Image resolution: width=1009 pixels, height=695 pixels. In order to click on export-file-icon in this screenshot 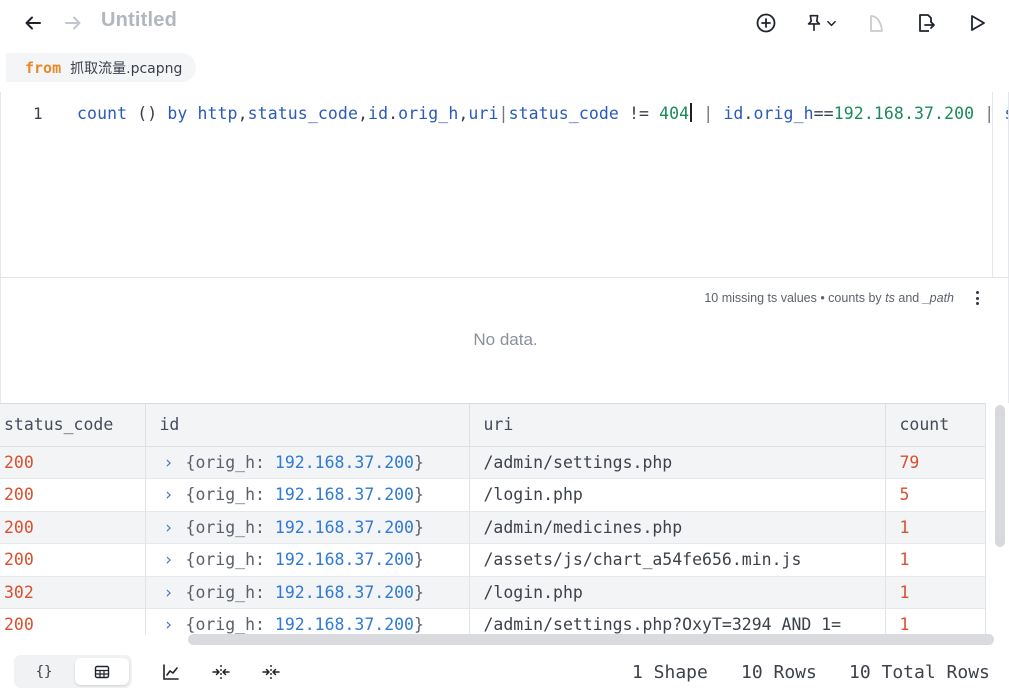, I will do `click(926, 23)`.